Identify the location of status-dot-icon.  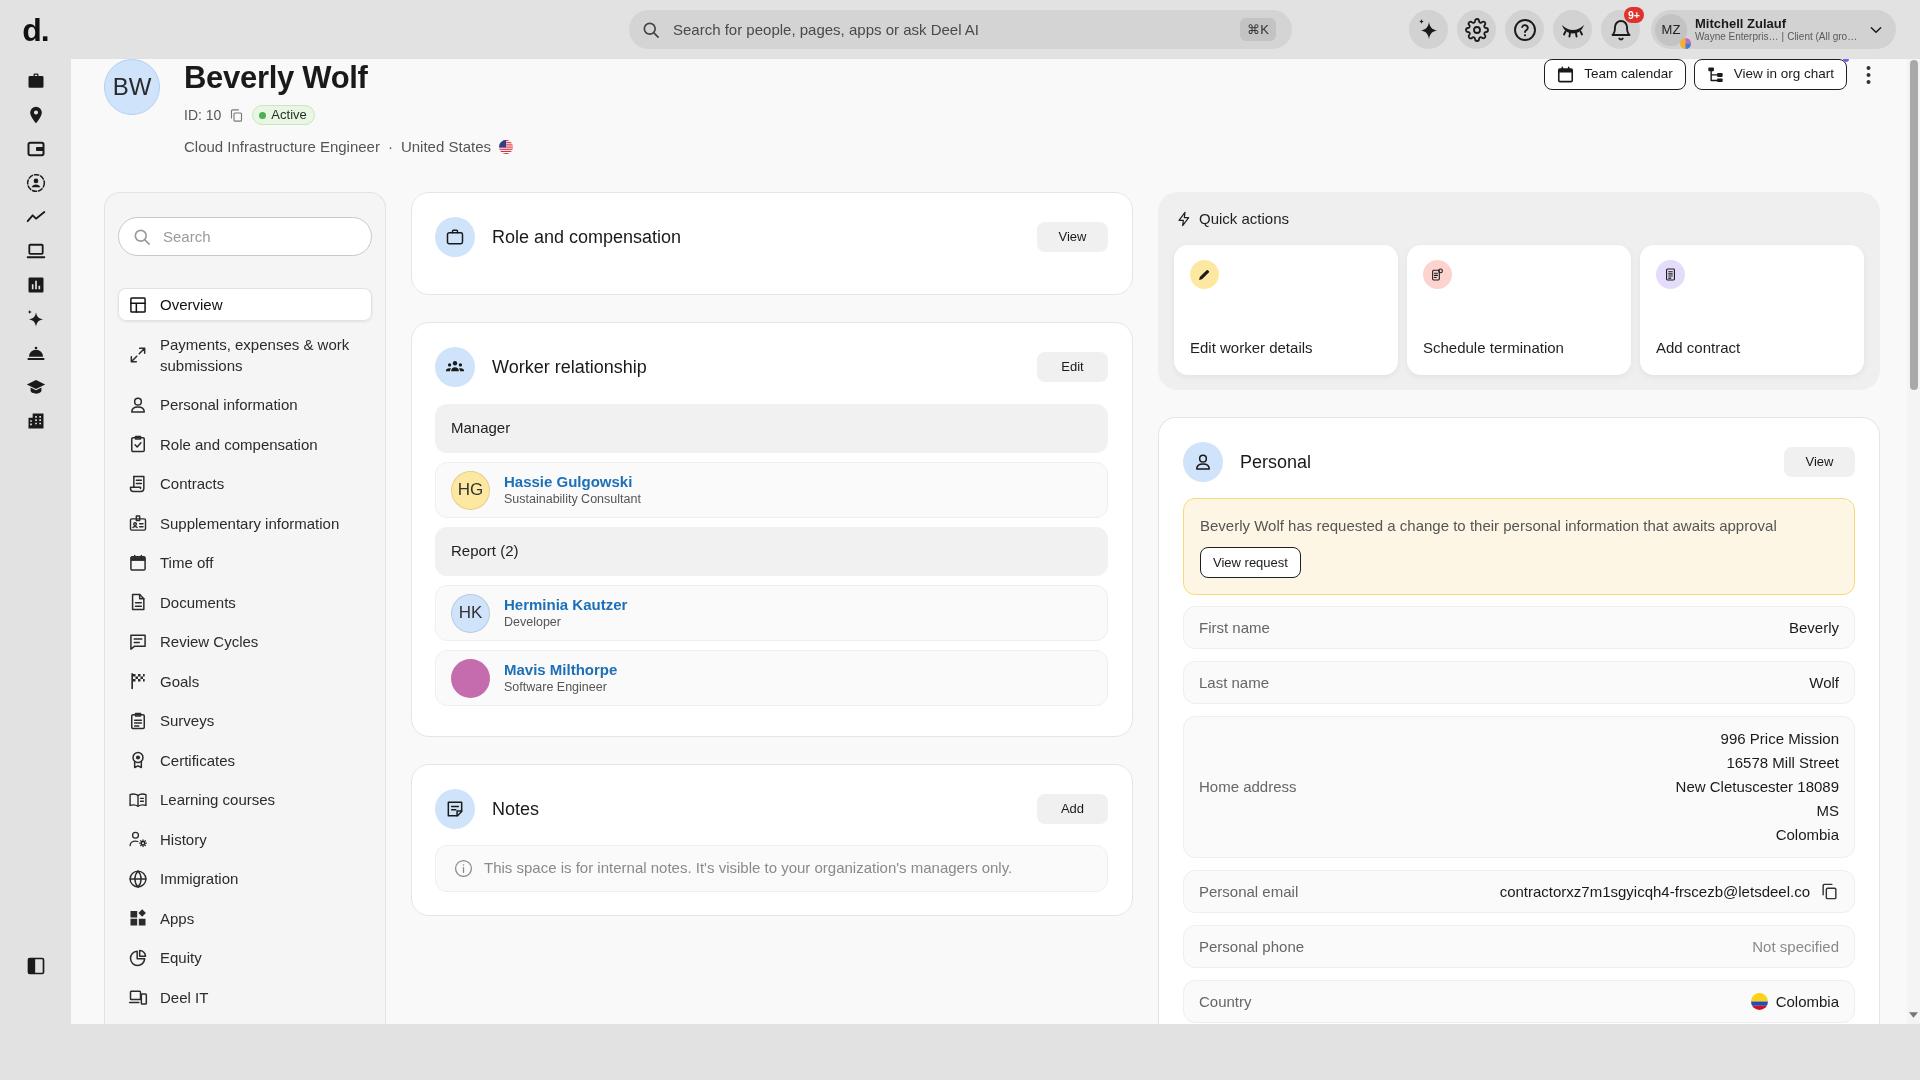
(263, 115).